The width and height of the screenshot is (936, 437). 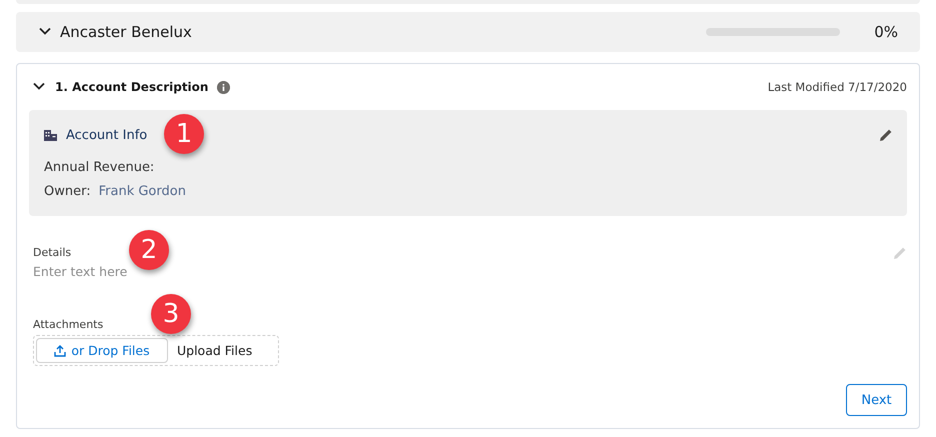 What do you see at coordinates (468, 32) in the screenshot?
I see `group-header: Ancaster Benelux 0%` at bounding box center [468, 32].